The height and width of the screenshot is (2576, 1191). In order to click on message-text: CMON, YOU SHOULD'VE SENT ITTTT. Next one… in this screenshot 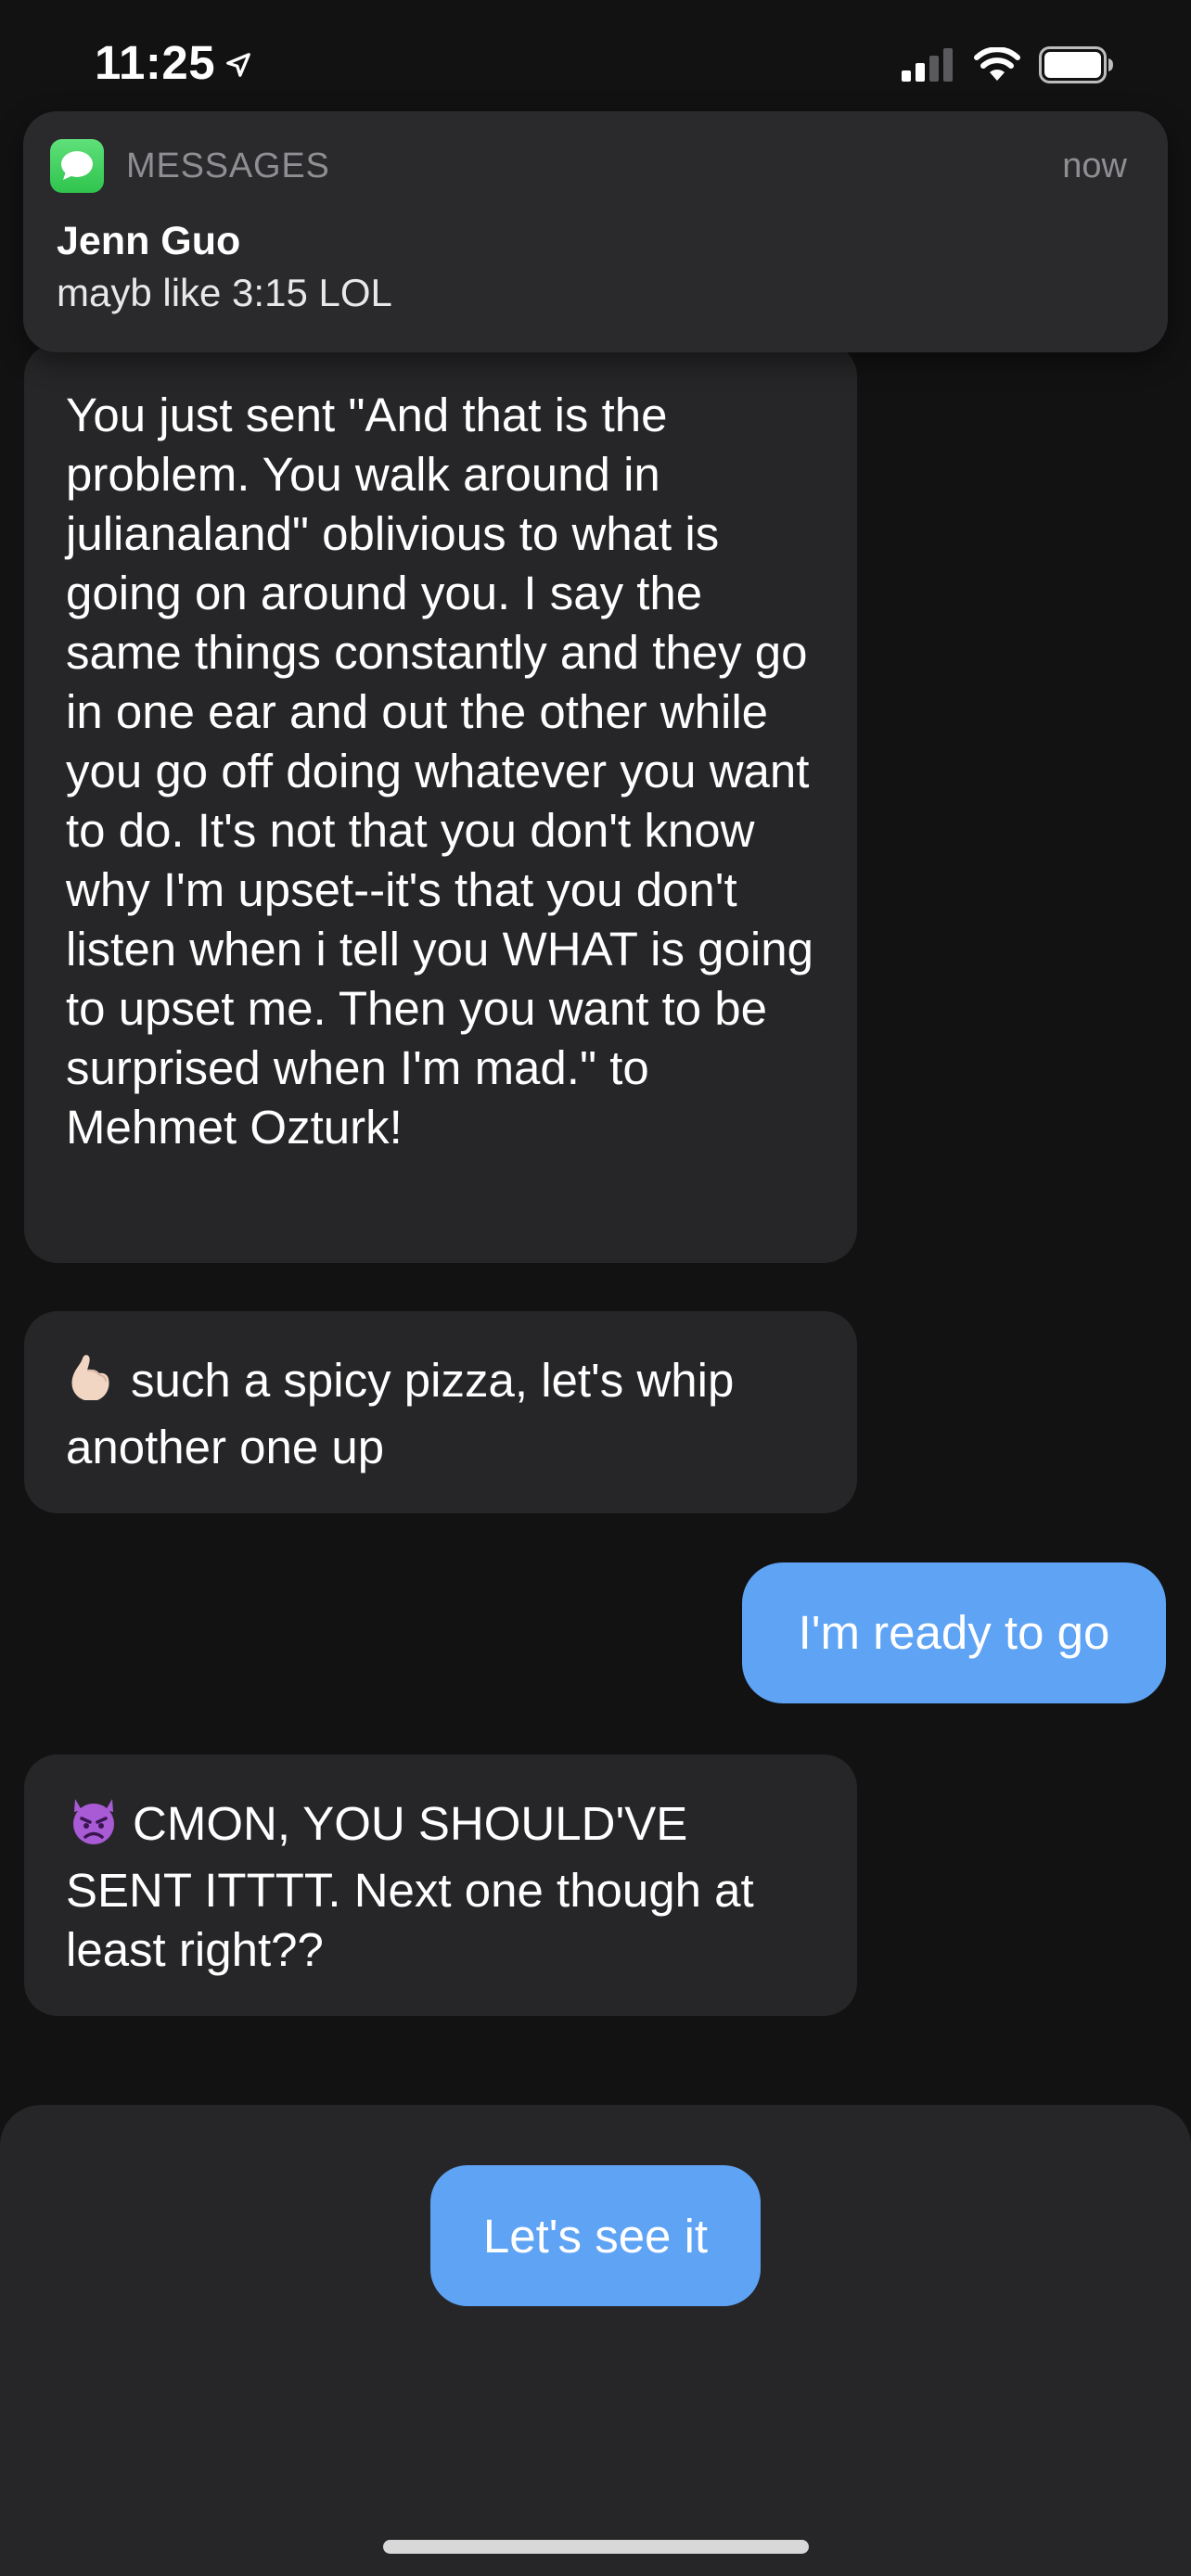, I will do `click(410, 1887)`.